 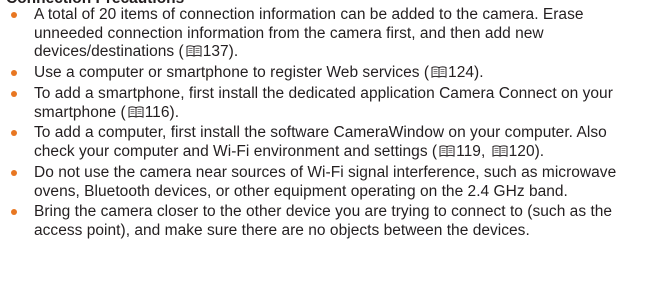 I want to click on page-reference-link: 137, so click(x=206, y=51).